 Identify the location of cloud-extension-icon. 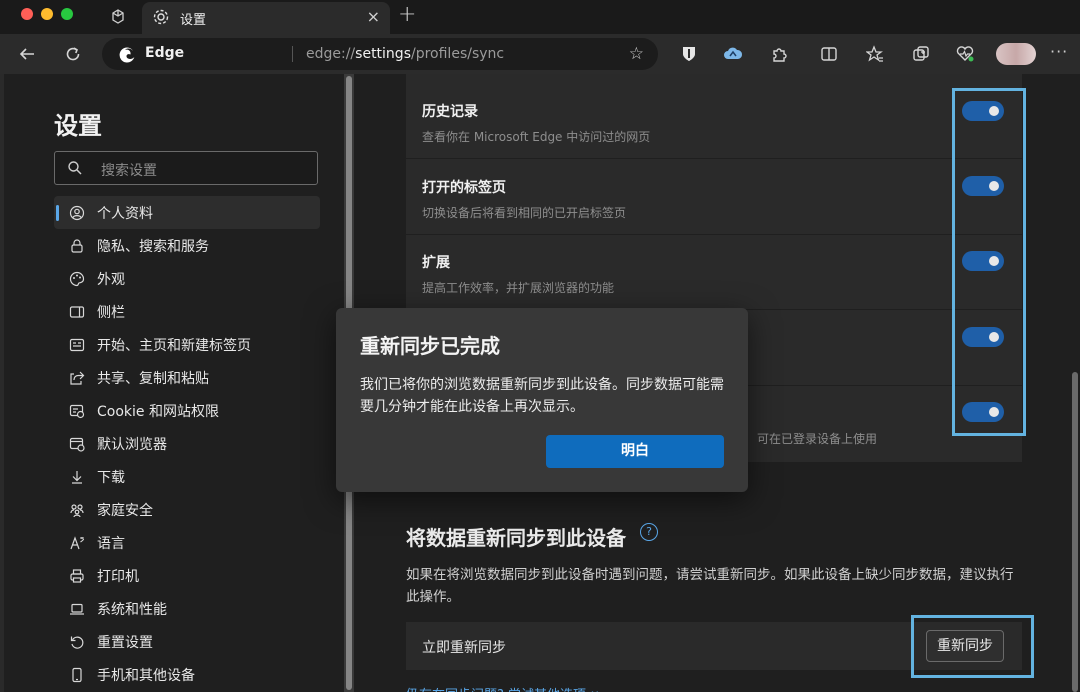
(733, 54).